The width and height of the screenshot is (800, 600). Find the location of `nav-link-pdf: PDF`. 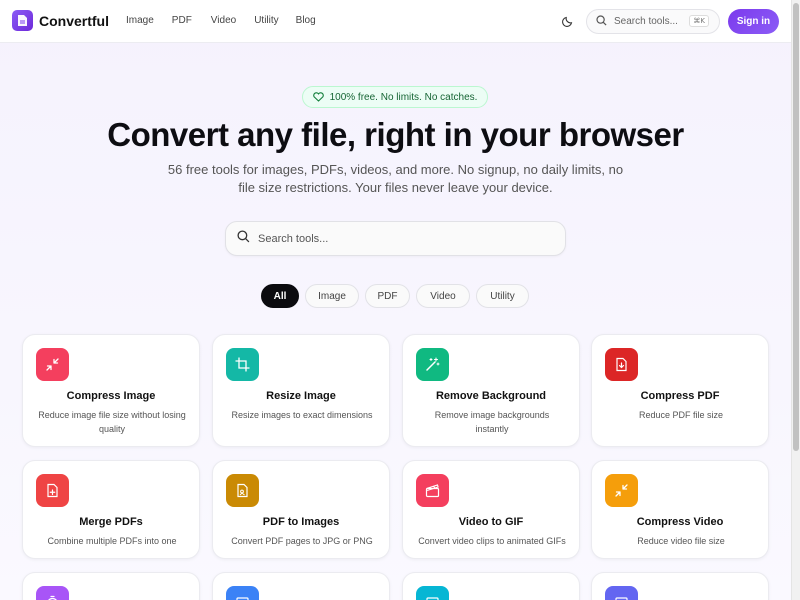

nav-link-pdf: PDF is located at coordinates (182, 20).